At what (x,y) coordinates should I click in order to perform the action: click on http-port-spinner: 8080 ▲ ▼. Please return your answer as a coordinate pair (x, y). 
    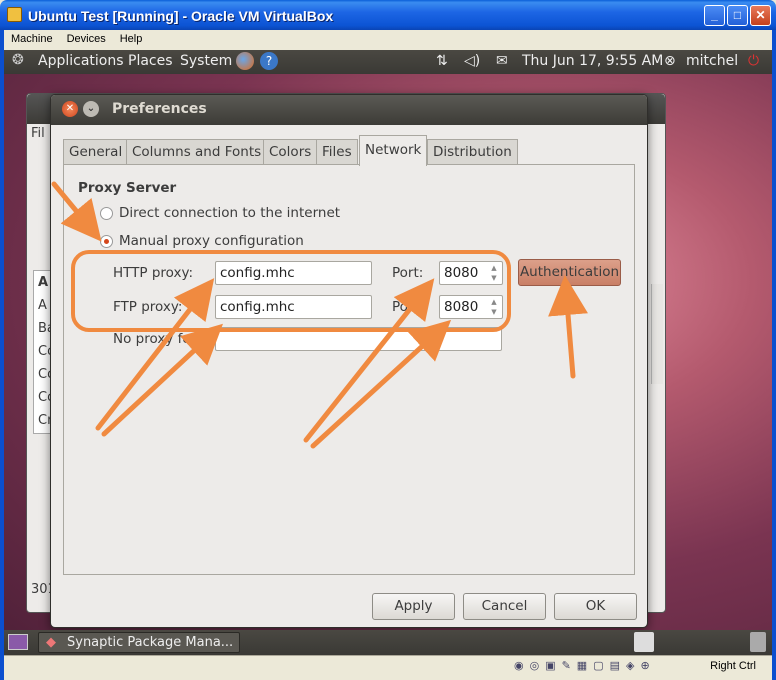
    Looking at the image, I should click on (471, 273).